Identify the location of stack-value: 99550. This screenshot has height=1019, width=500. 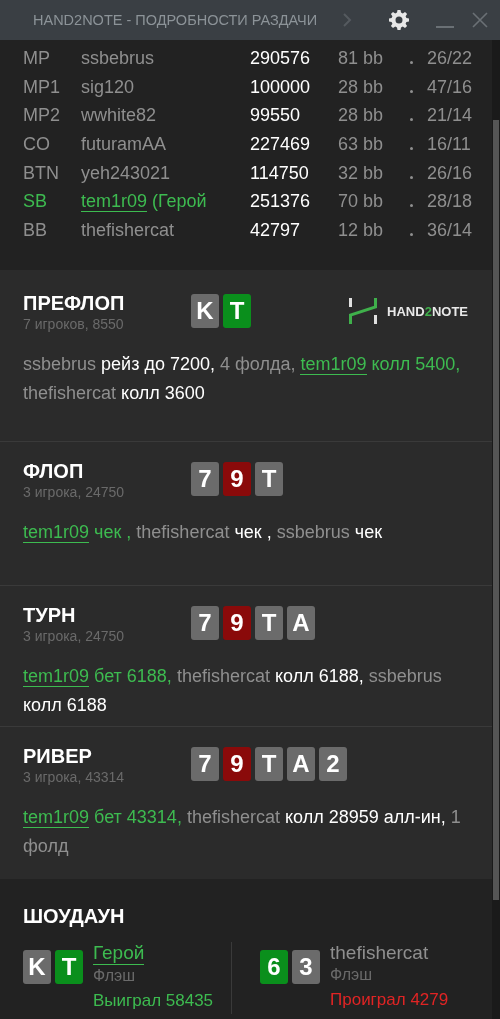
(276, 116).